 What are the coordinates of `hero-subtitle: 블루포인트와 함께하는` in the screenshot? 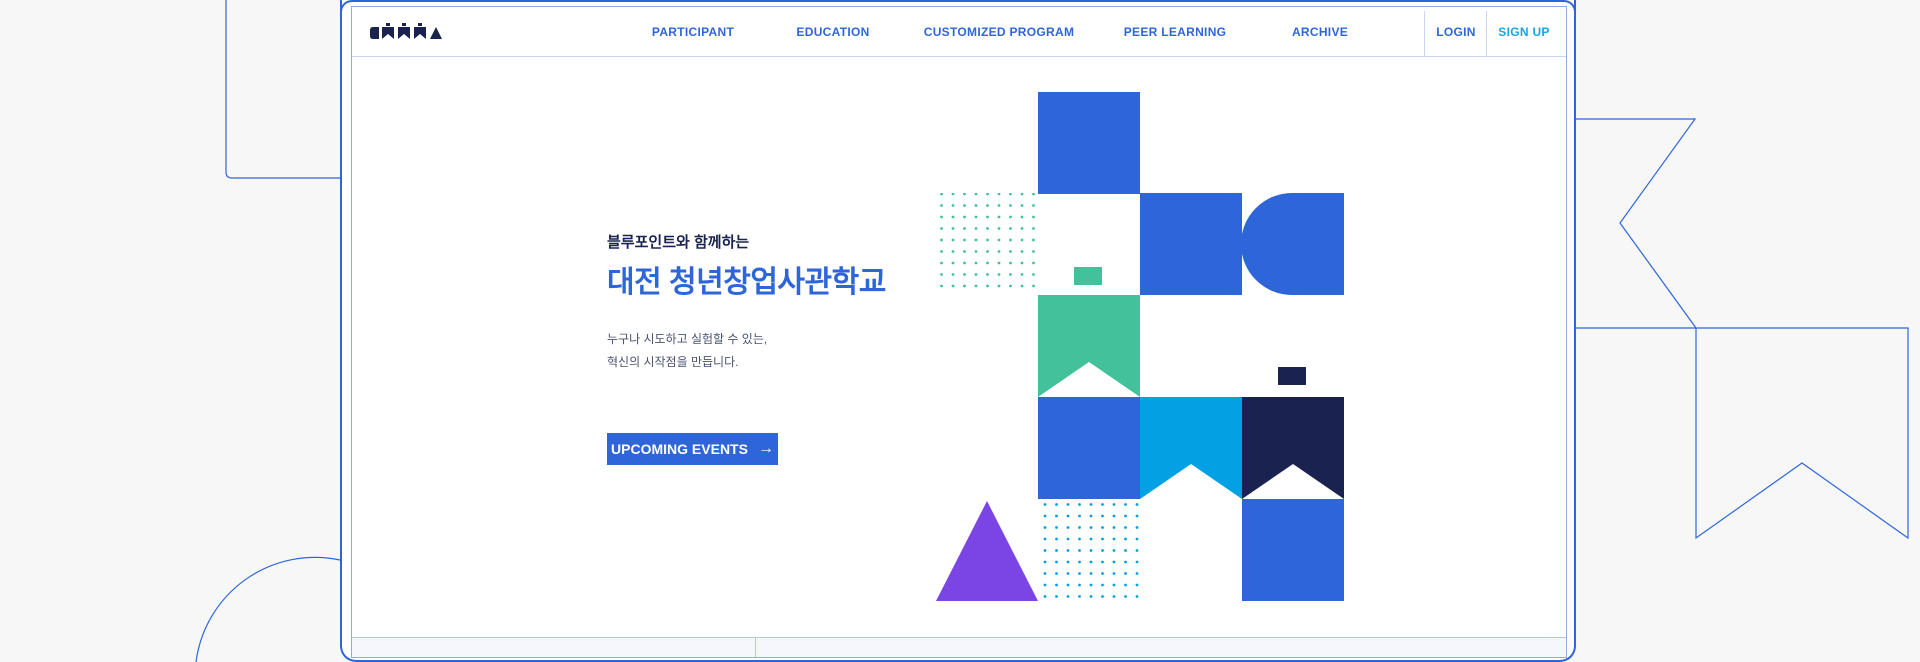 It's located at (678, 242).